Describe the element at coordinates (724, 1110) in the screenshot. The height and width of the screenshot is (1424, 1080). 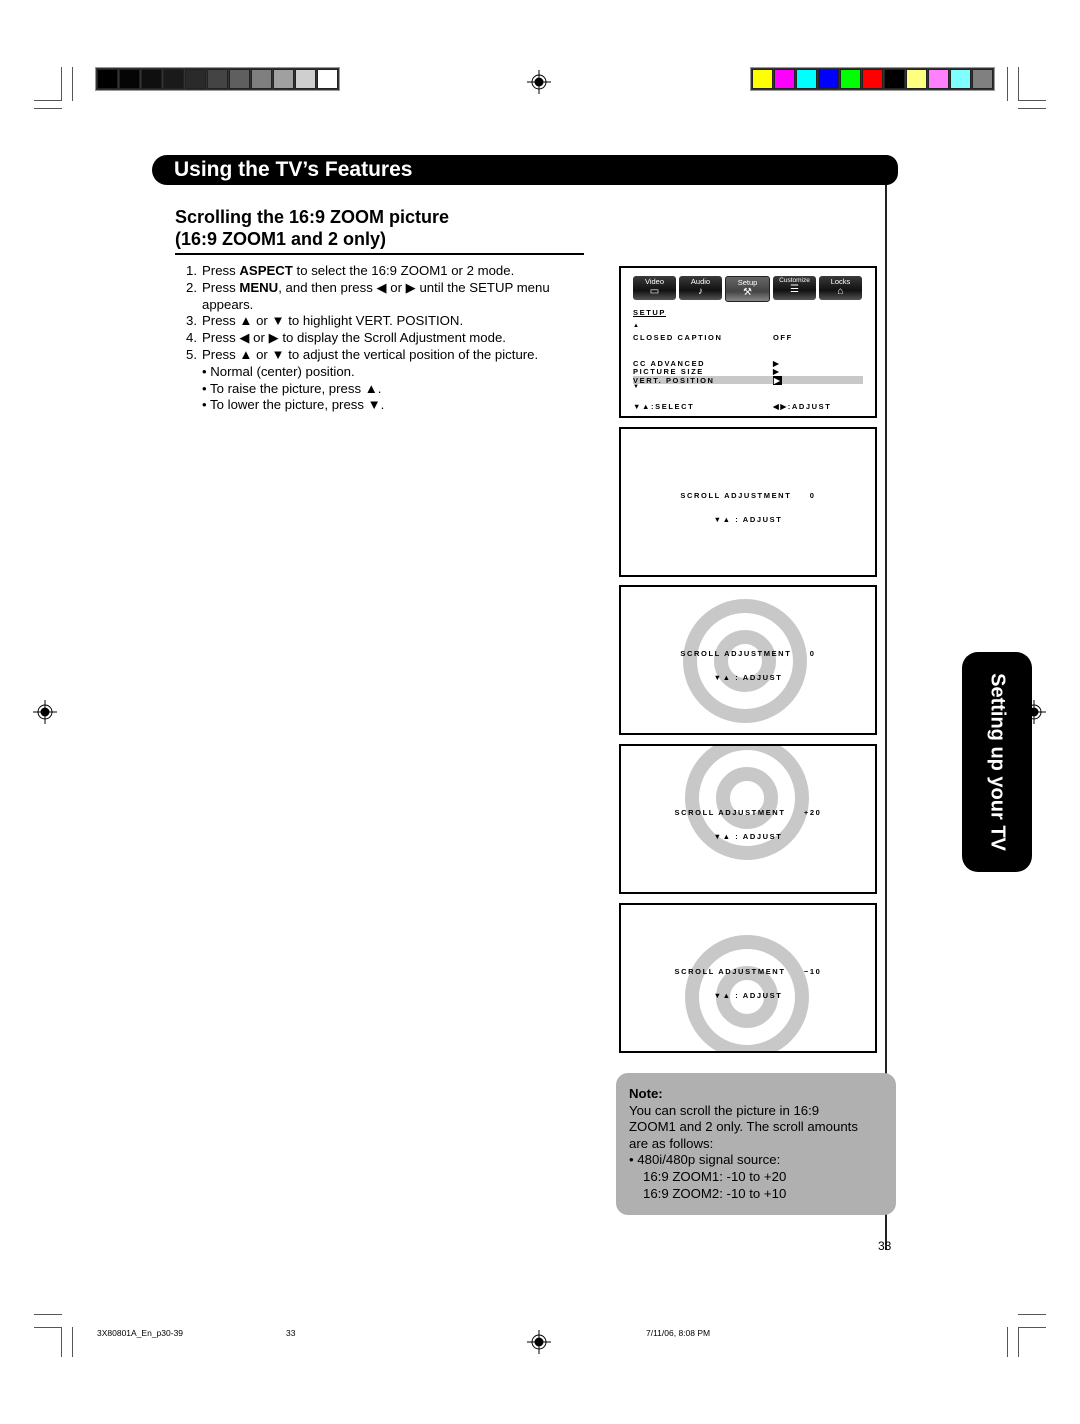
I see `note-text: You can scroll the picture in 16:9` at that location.